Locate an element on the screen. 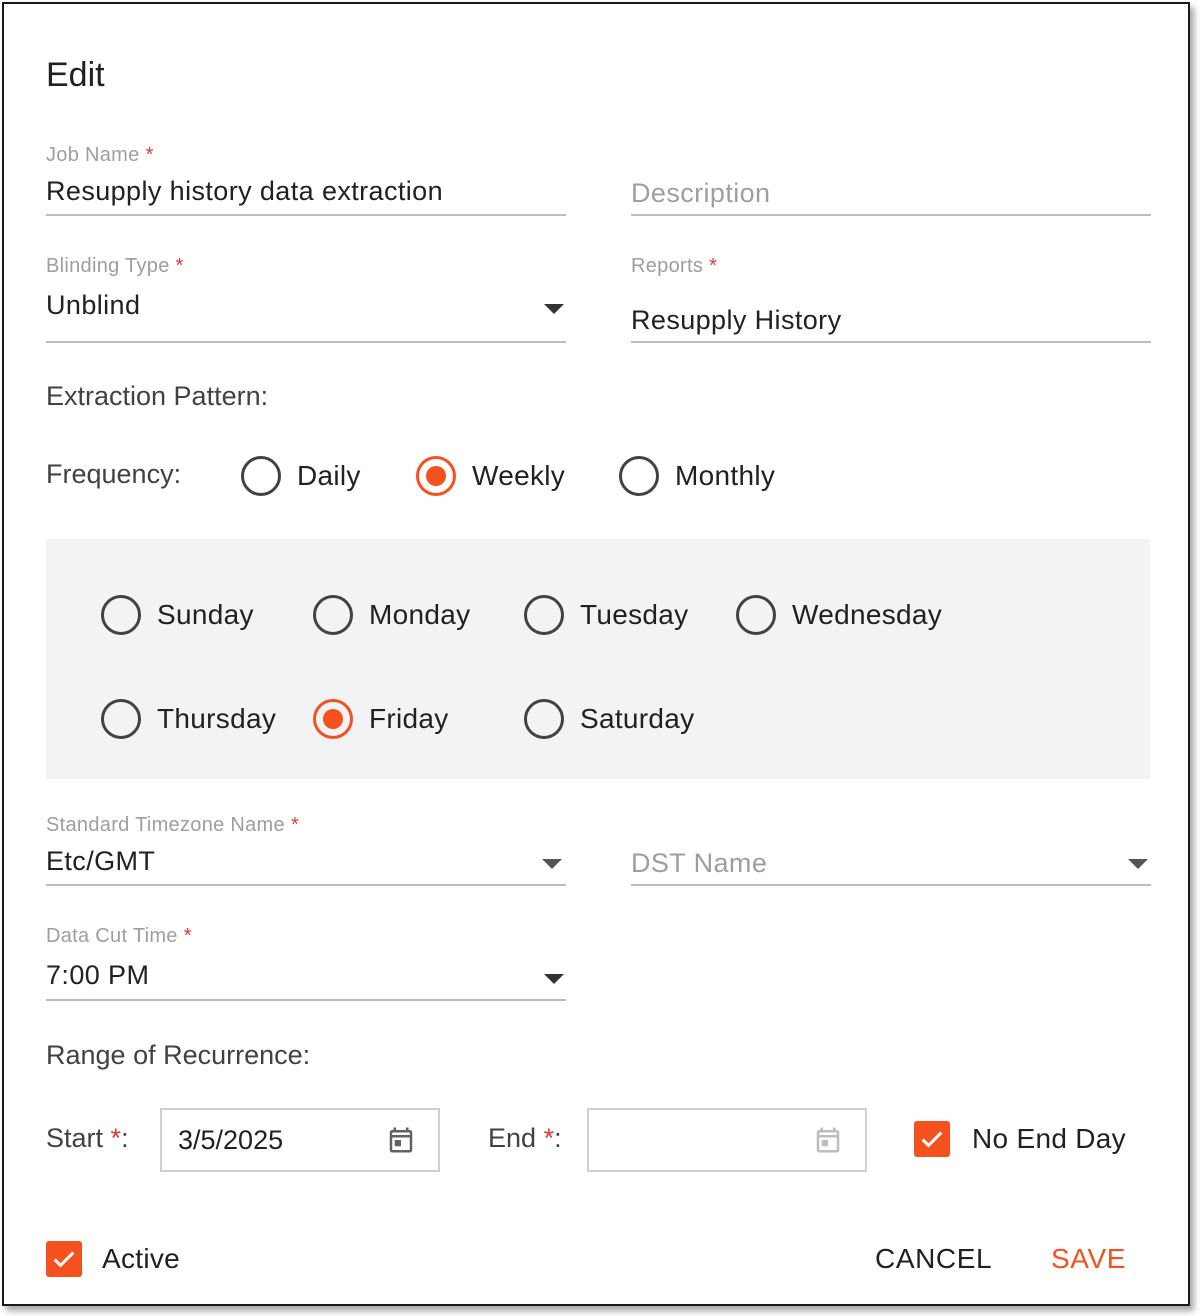 The image size is (1200, 1316). data-cut-time-select: 7:00 PM is located at coordinates (306, 979).